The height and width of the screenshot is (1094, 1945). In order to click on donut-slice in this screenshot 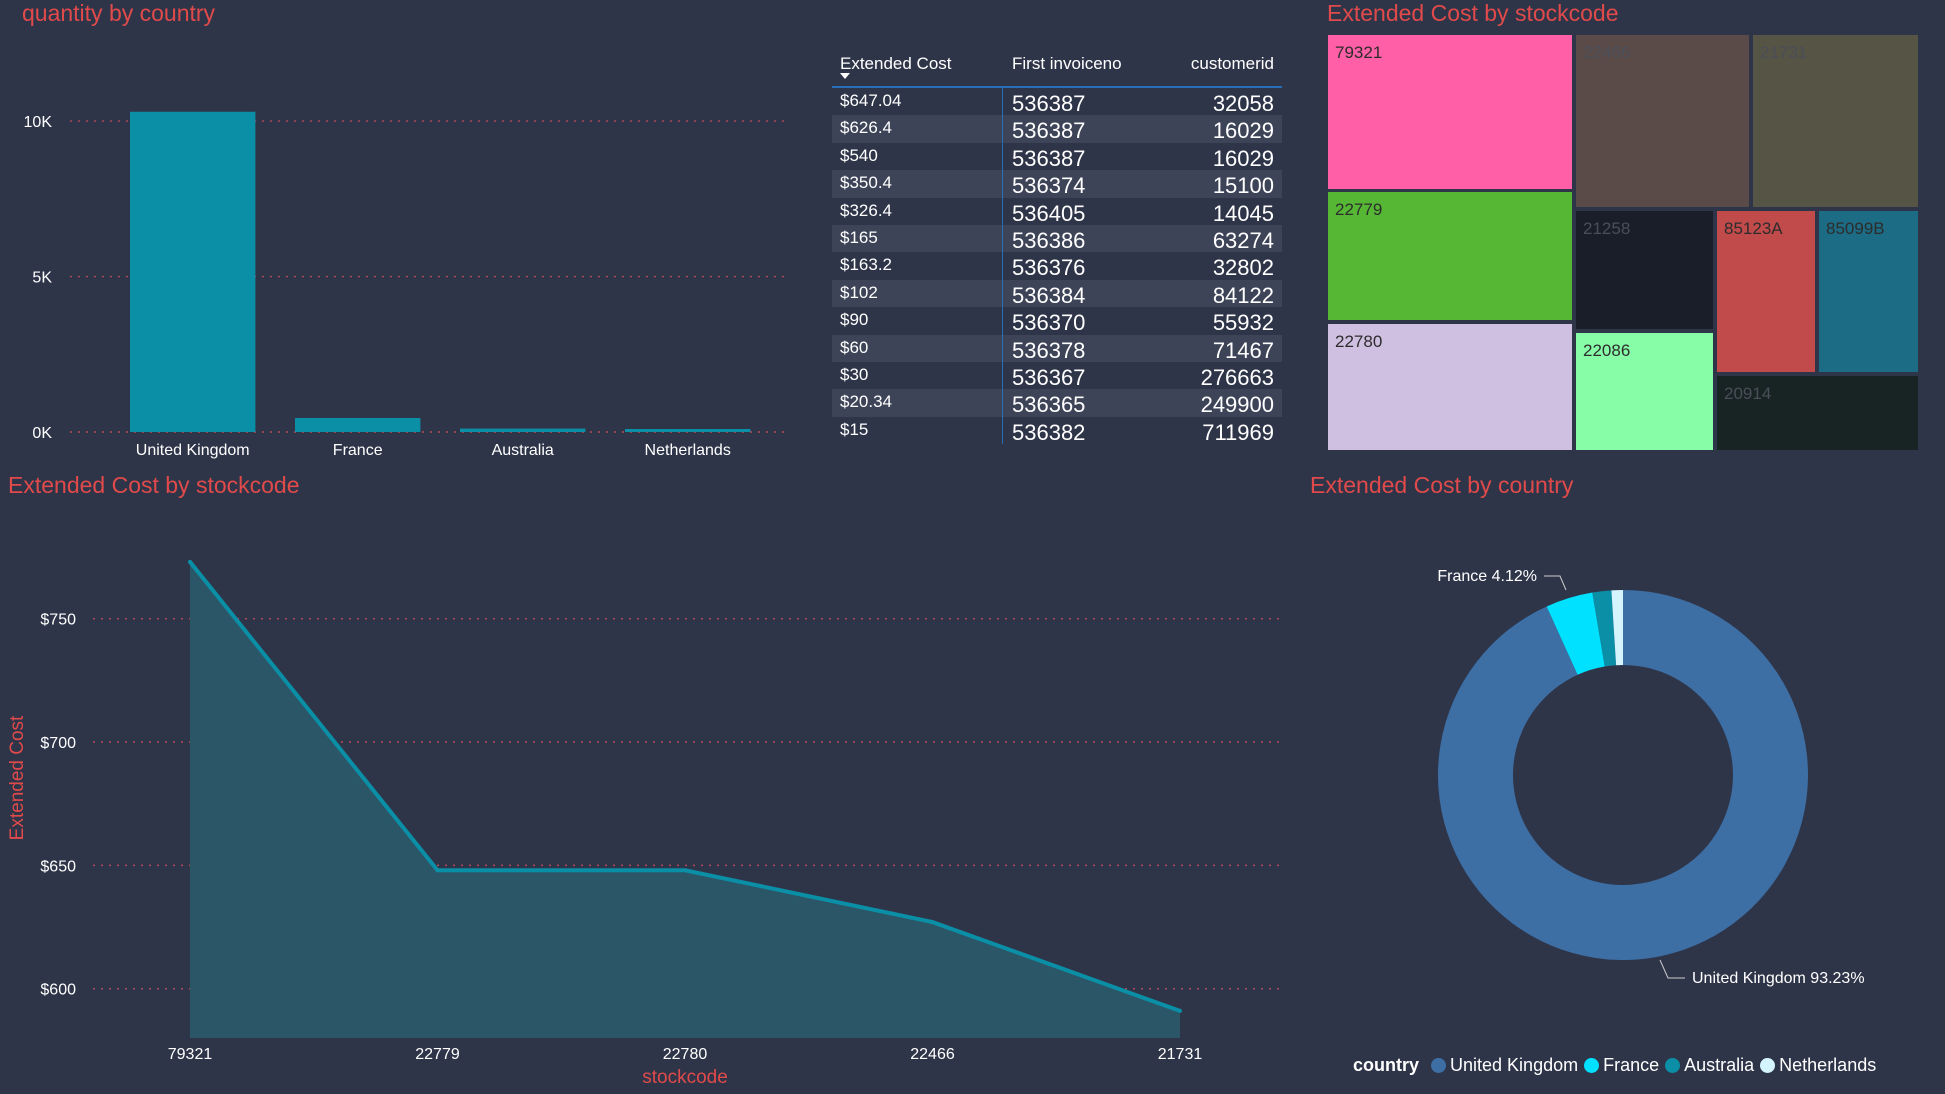, I will do `click(1623, 775)`.